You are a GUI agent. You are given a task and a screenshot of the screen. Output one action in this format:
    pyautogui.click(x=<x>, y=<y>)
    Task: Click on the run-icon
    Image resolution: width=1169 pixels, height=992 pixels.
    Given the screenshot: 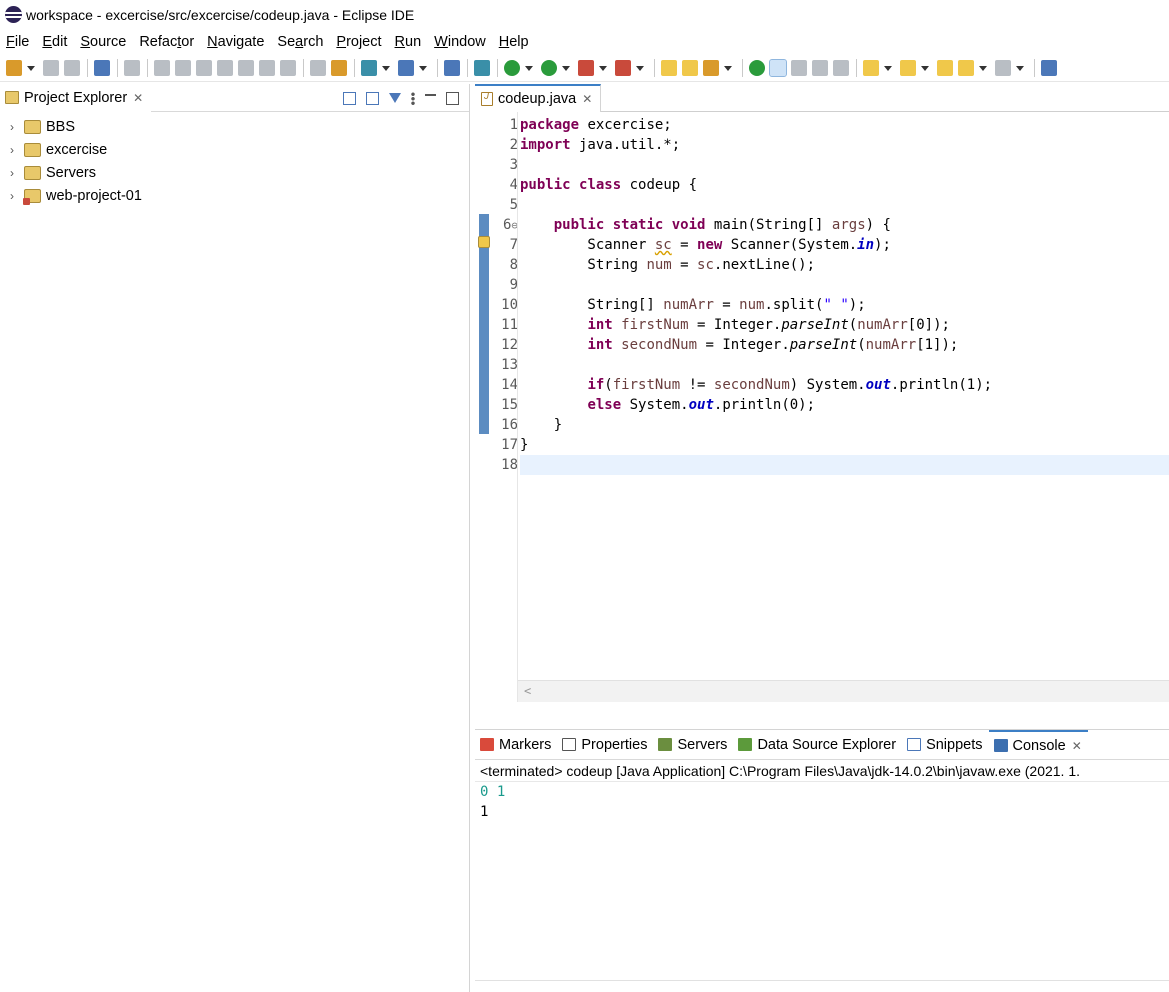 What is the action you would take?
    pyautogui.click(x=549, y=68)
    